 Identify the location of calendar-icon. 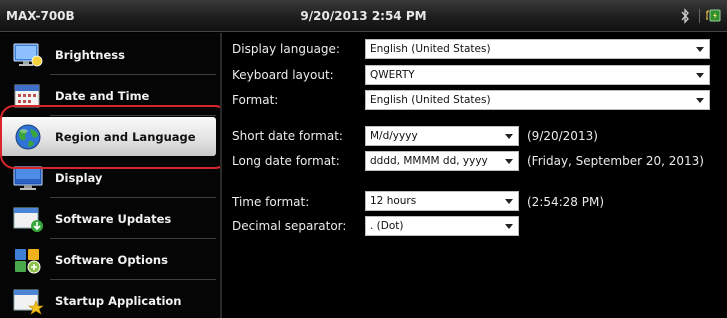
(27, 96).